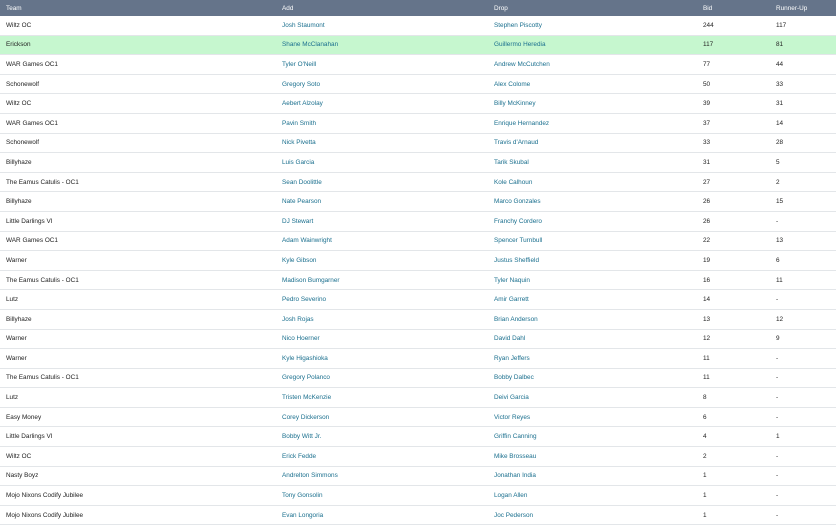 This screenshot has height=525, width=836. Describe the element at coordinates (382, 437) in the screenshot. I see `add-cell: Bobby Witt Jr.` at that location.